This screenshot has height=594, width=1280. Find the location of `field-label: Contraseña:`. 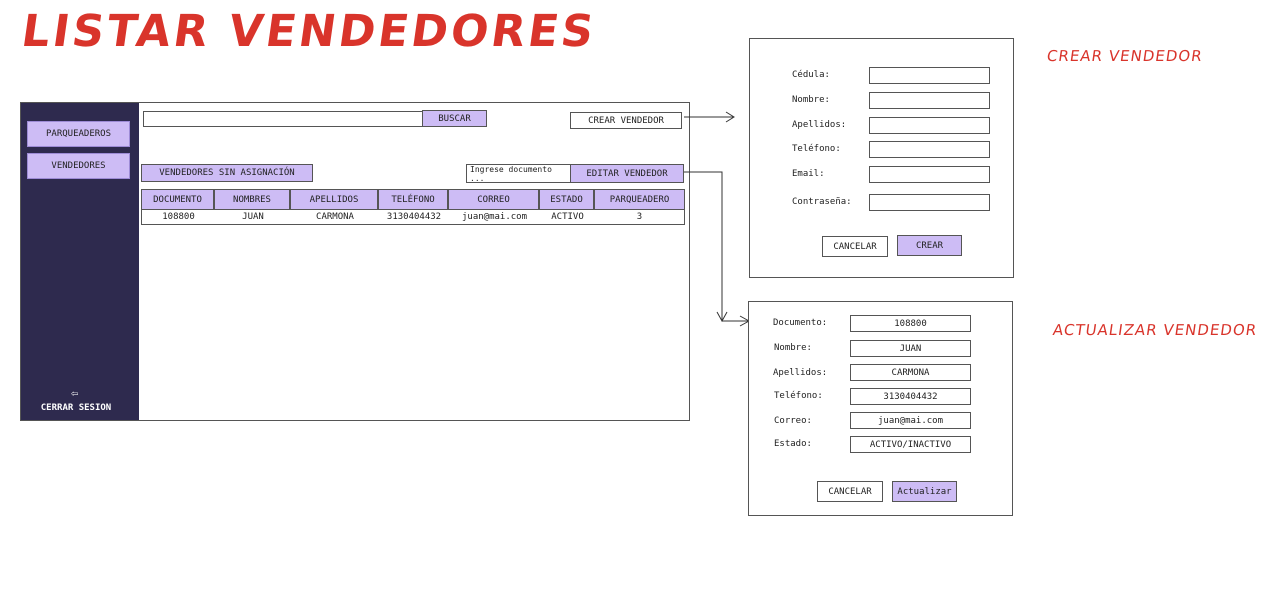

field-label: Contraseña: is located at coordinates (822, 202).